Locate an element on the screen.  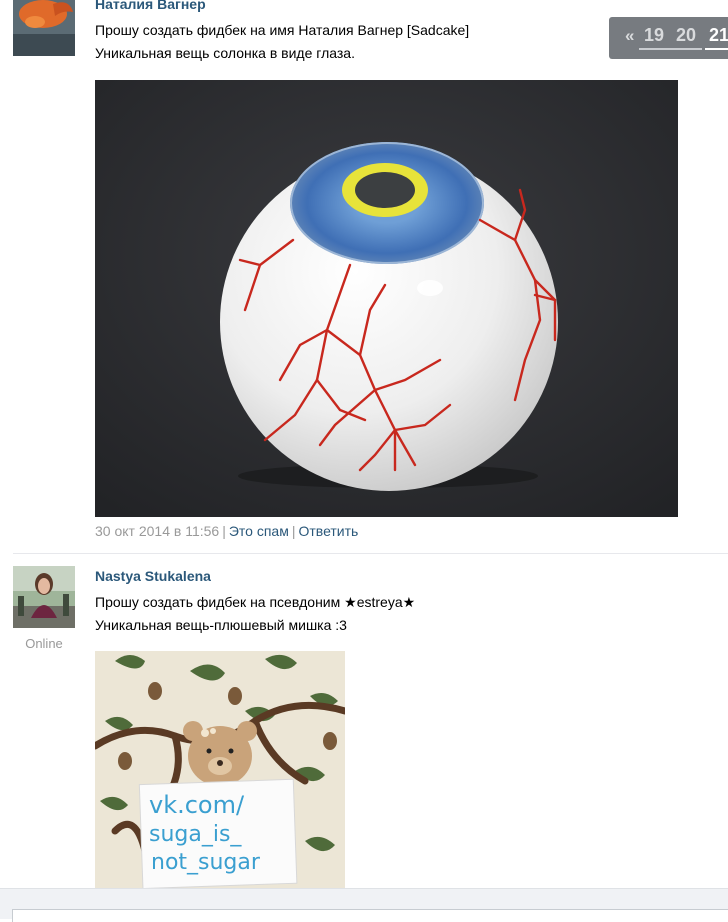
sign-line: not_sugar is located at coordinates (206, 862).